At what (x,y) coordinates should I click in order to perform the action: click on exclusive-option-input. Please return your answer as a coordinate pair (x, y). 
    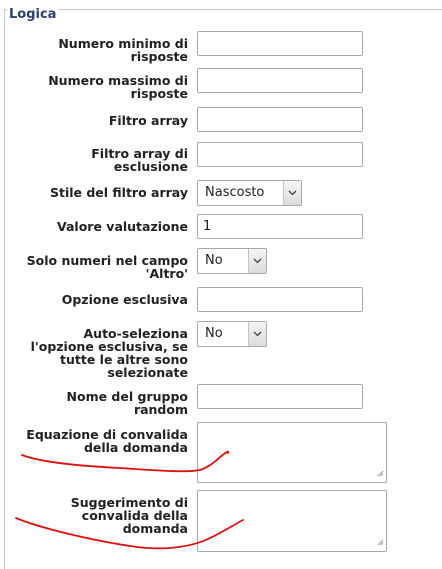
    Looking at the image, I should click on (280, 299).